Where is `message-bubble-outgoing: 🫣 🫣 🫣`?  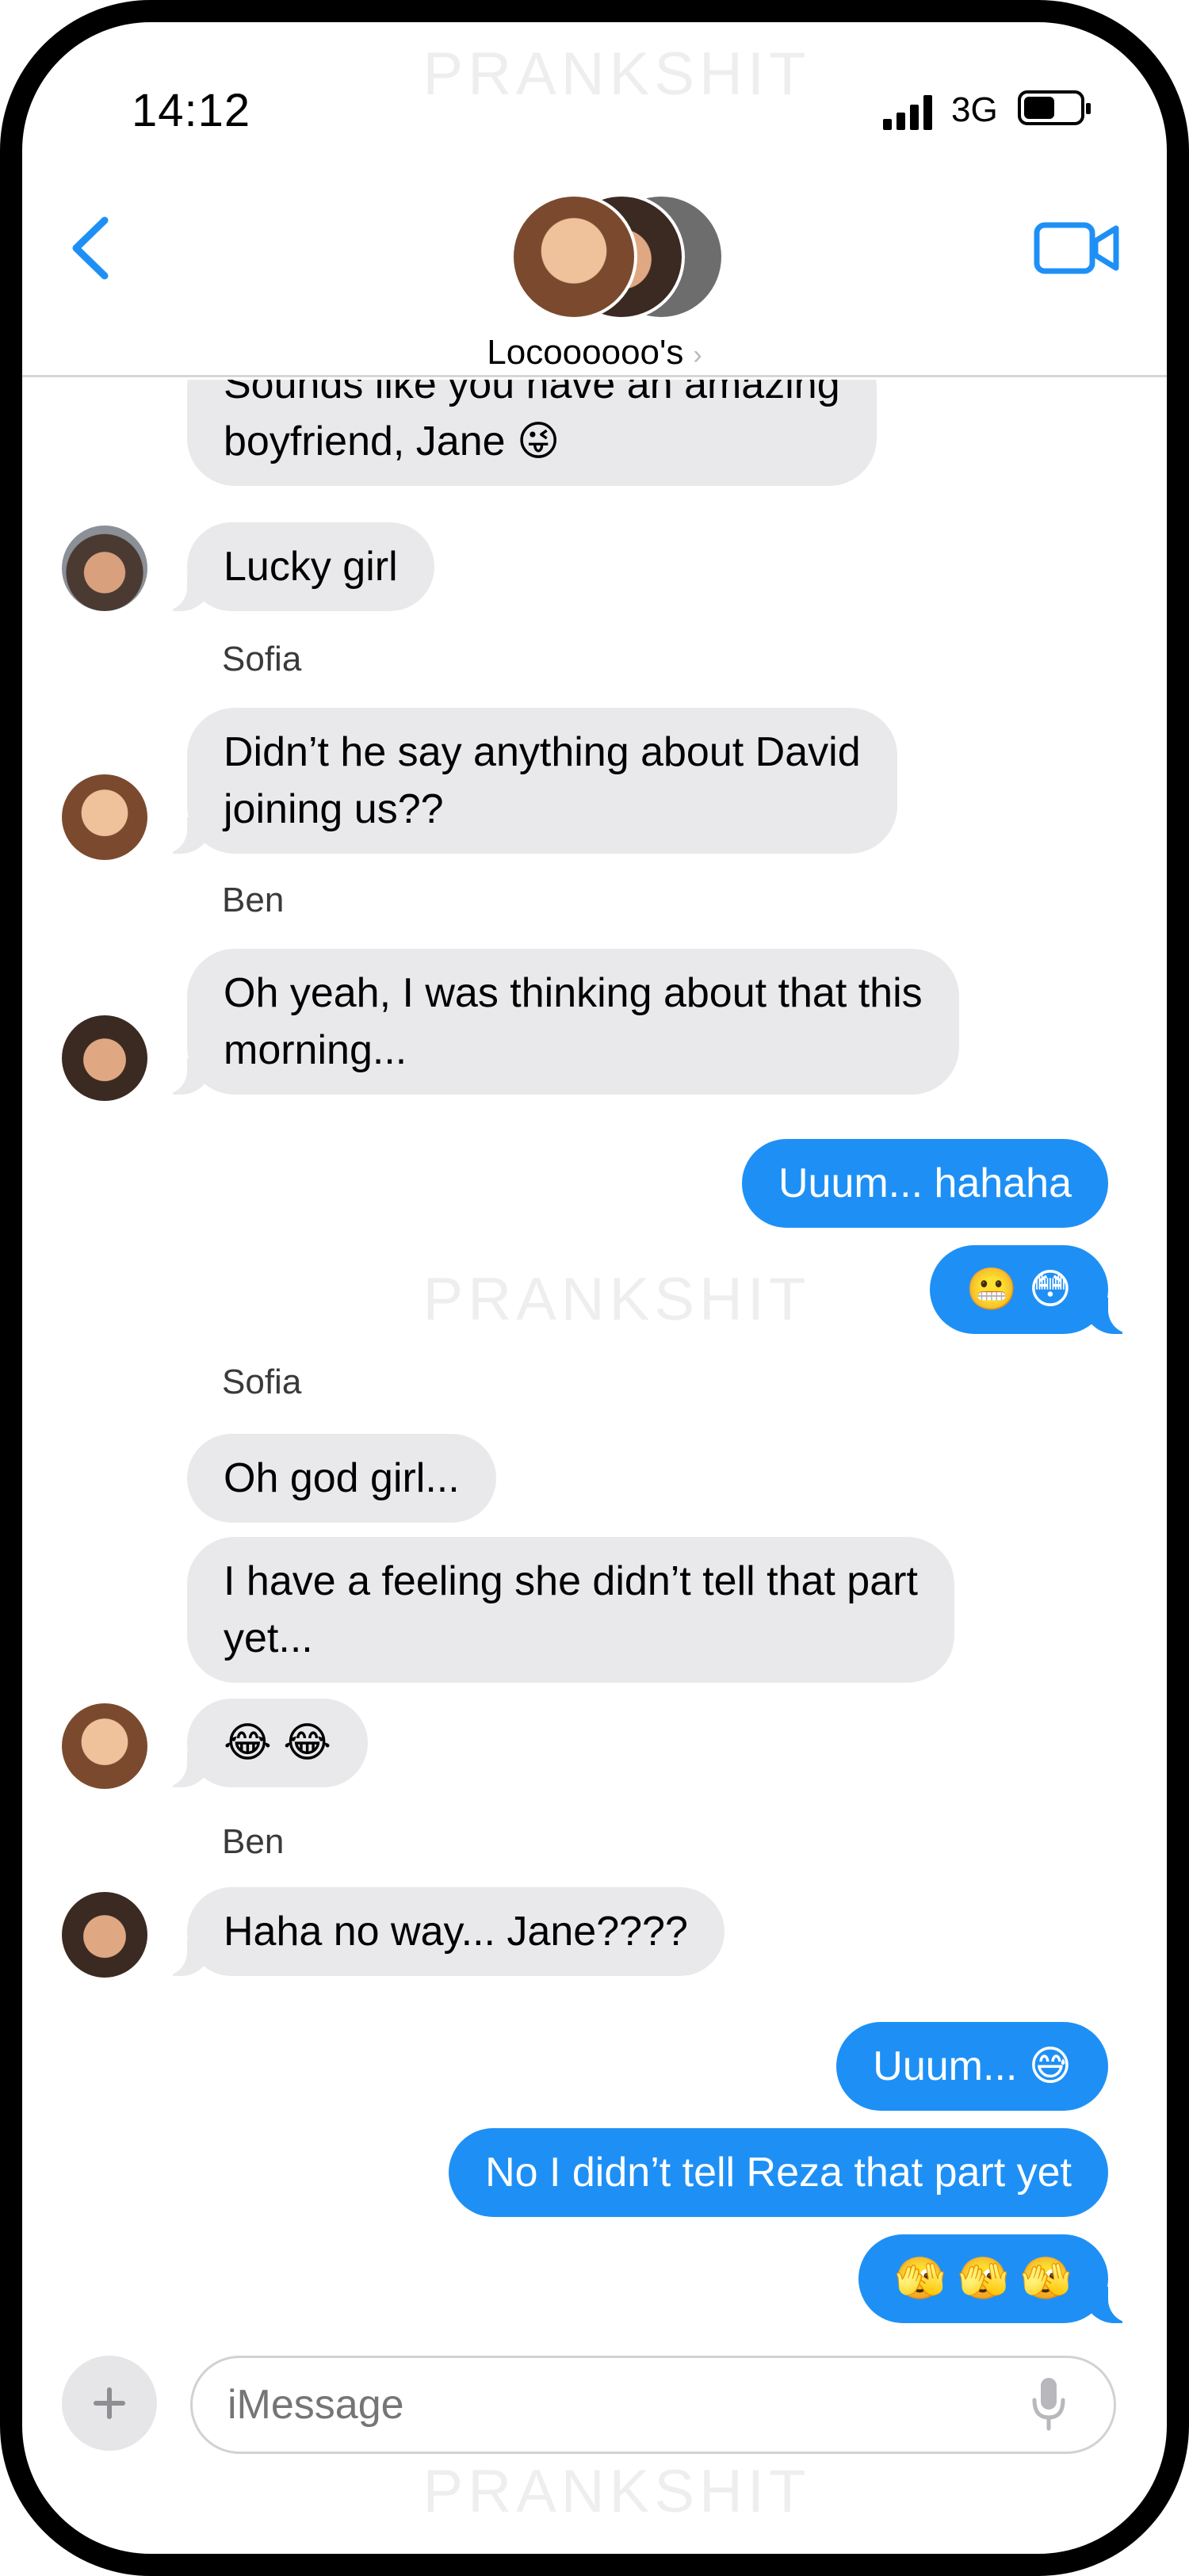
message-bubble-outgoing: 🫣 🫣 🫣 is located at coordinates (999, 2278).